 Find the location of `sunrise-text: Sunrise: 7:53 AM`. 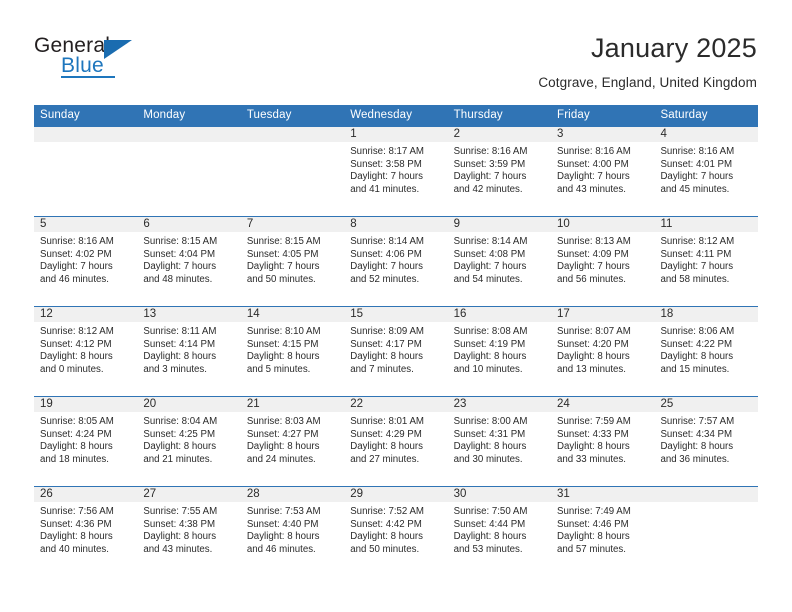

sunrise-text: Sunrise: 7:53 AM is located at coordinates (283, 511).